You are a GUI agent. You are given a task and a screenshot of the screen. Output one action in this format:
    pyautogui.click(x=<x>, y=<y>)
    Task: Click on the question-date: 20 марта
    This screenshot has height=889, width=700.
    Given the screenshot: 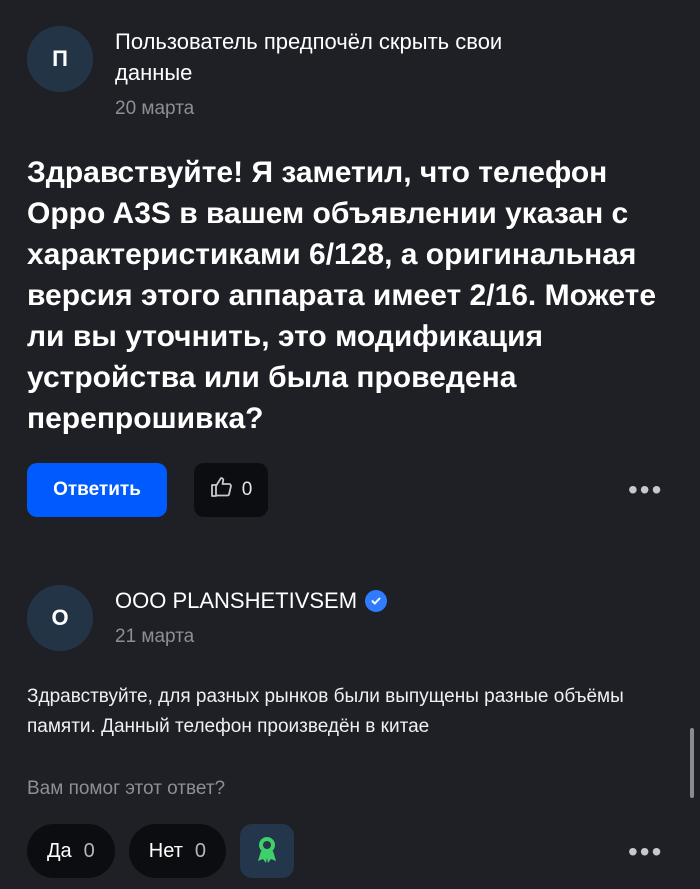 What is the action you would take?
    pyautogui.click(x=155, y=108)
    